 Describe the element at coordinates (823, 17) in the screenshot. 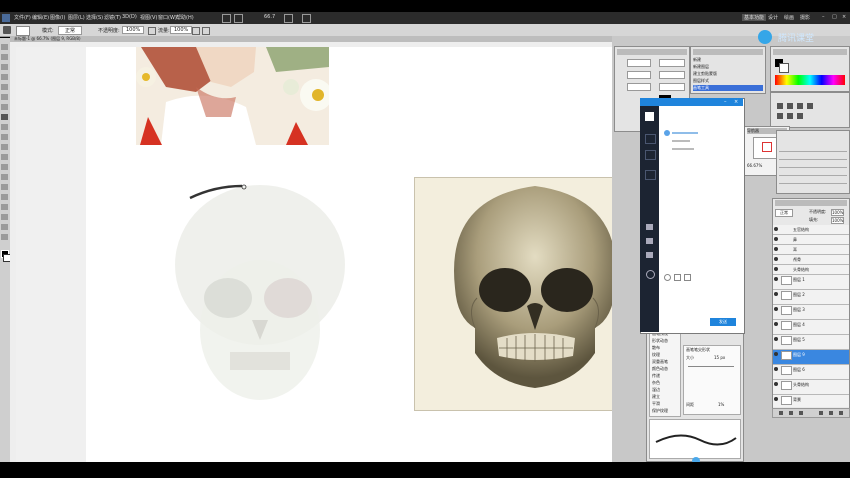

I see `minimize-button: –` at that location.